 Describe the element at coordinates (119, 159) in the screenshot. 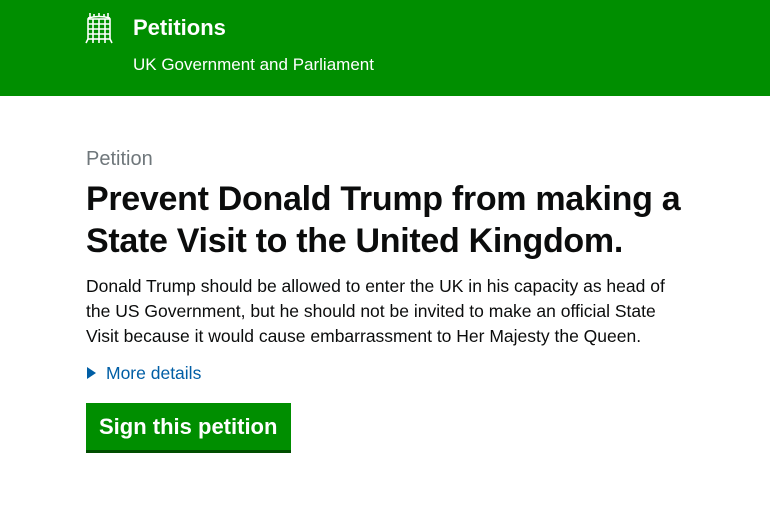

I see `petition-caption: Petition` at that location.